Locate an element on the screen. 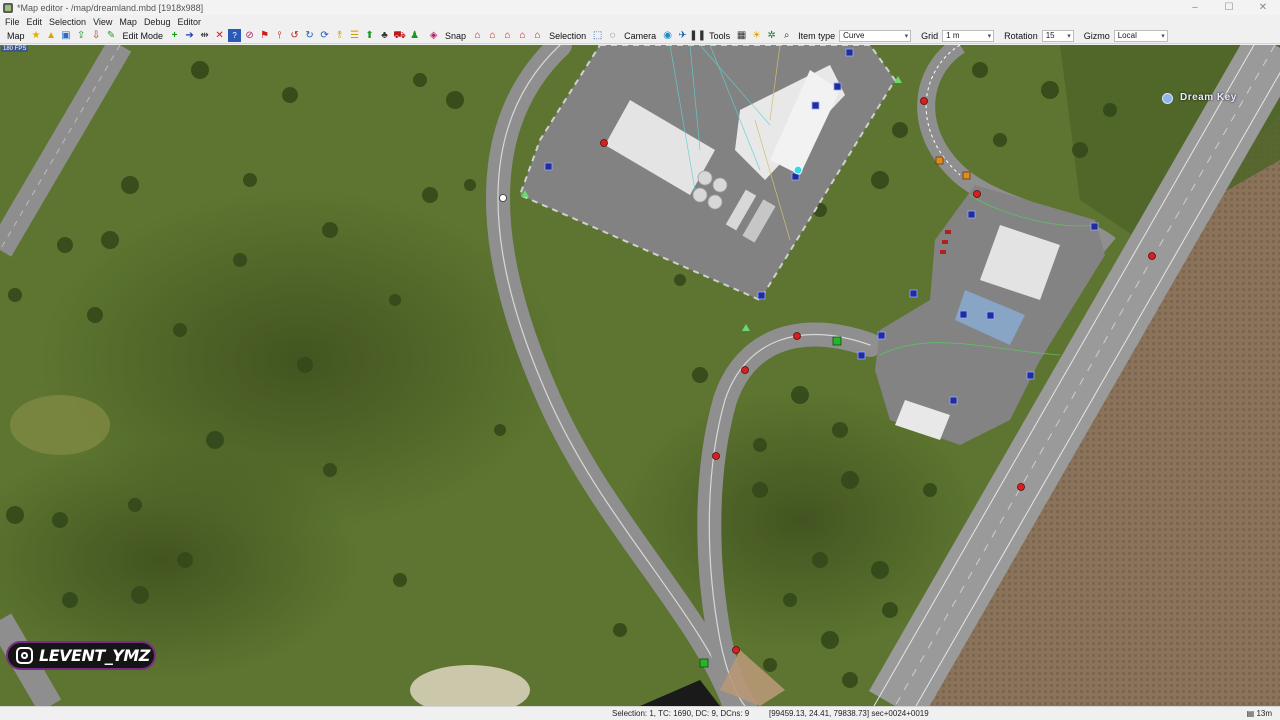  snap-edge-icon: ⌂ is located at coordinates (492, 35).